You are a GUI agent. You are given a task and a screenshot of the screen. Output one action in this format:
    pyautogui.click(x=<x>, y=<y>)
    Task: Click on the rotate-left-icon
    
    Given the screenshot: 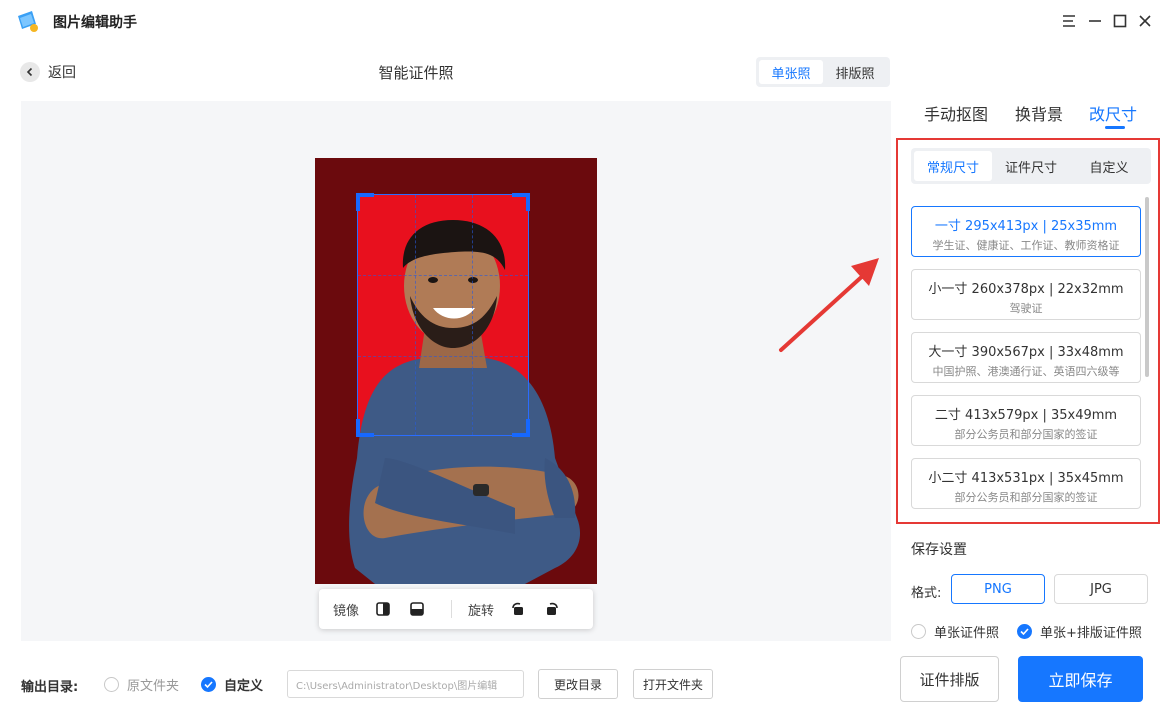 What is the action you would take?
    pyautogui.click(x=518, y=609)
    